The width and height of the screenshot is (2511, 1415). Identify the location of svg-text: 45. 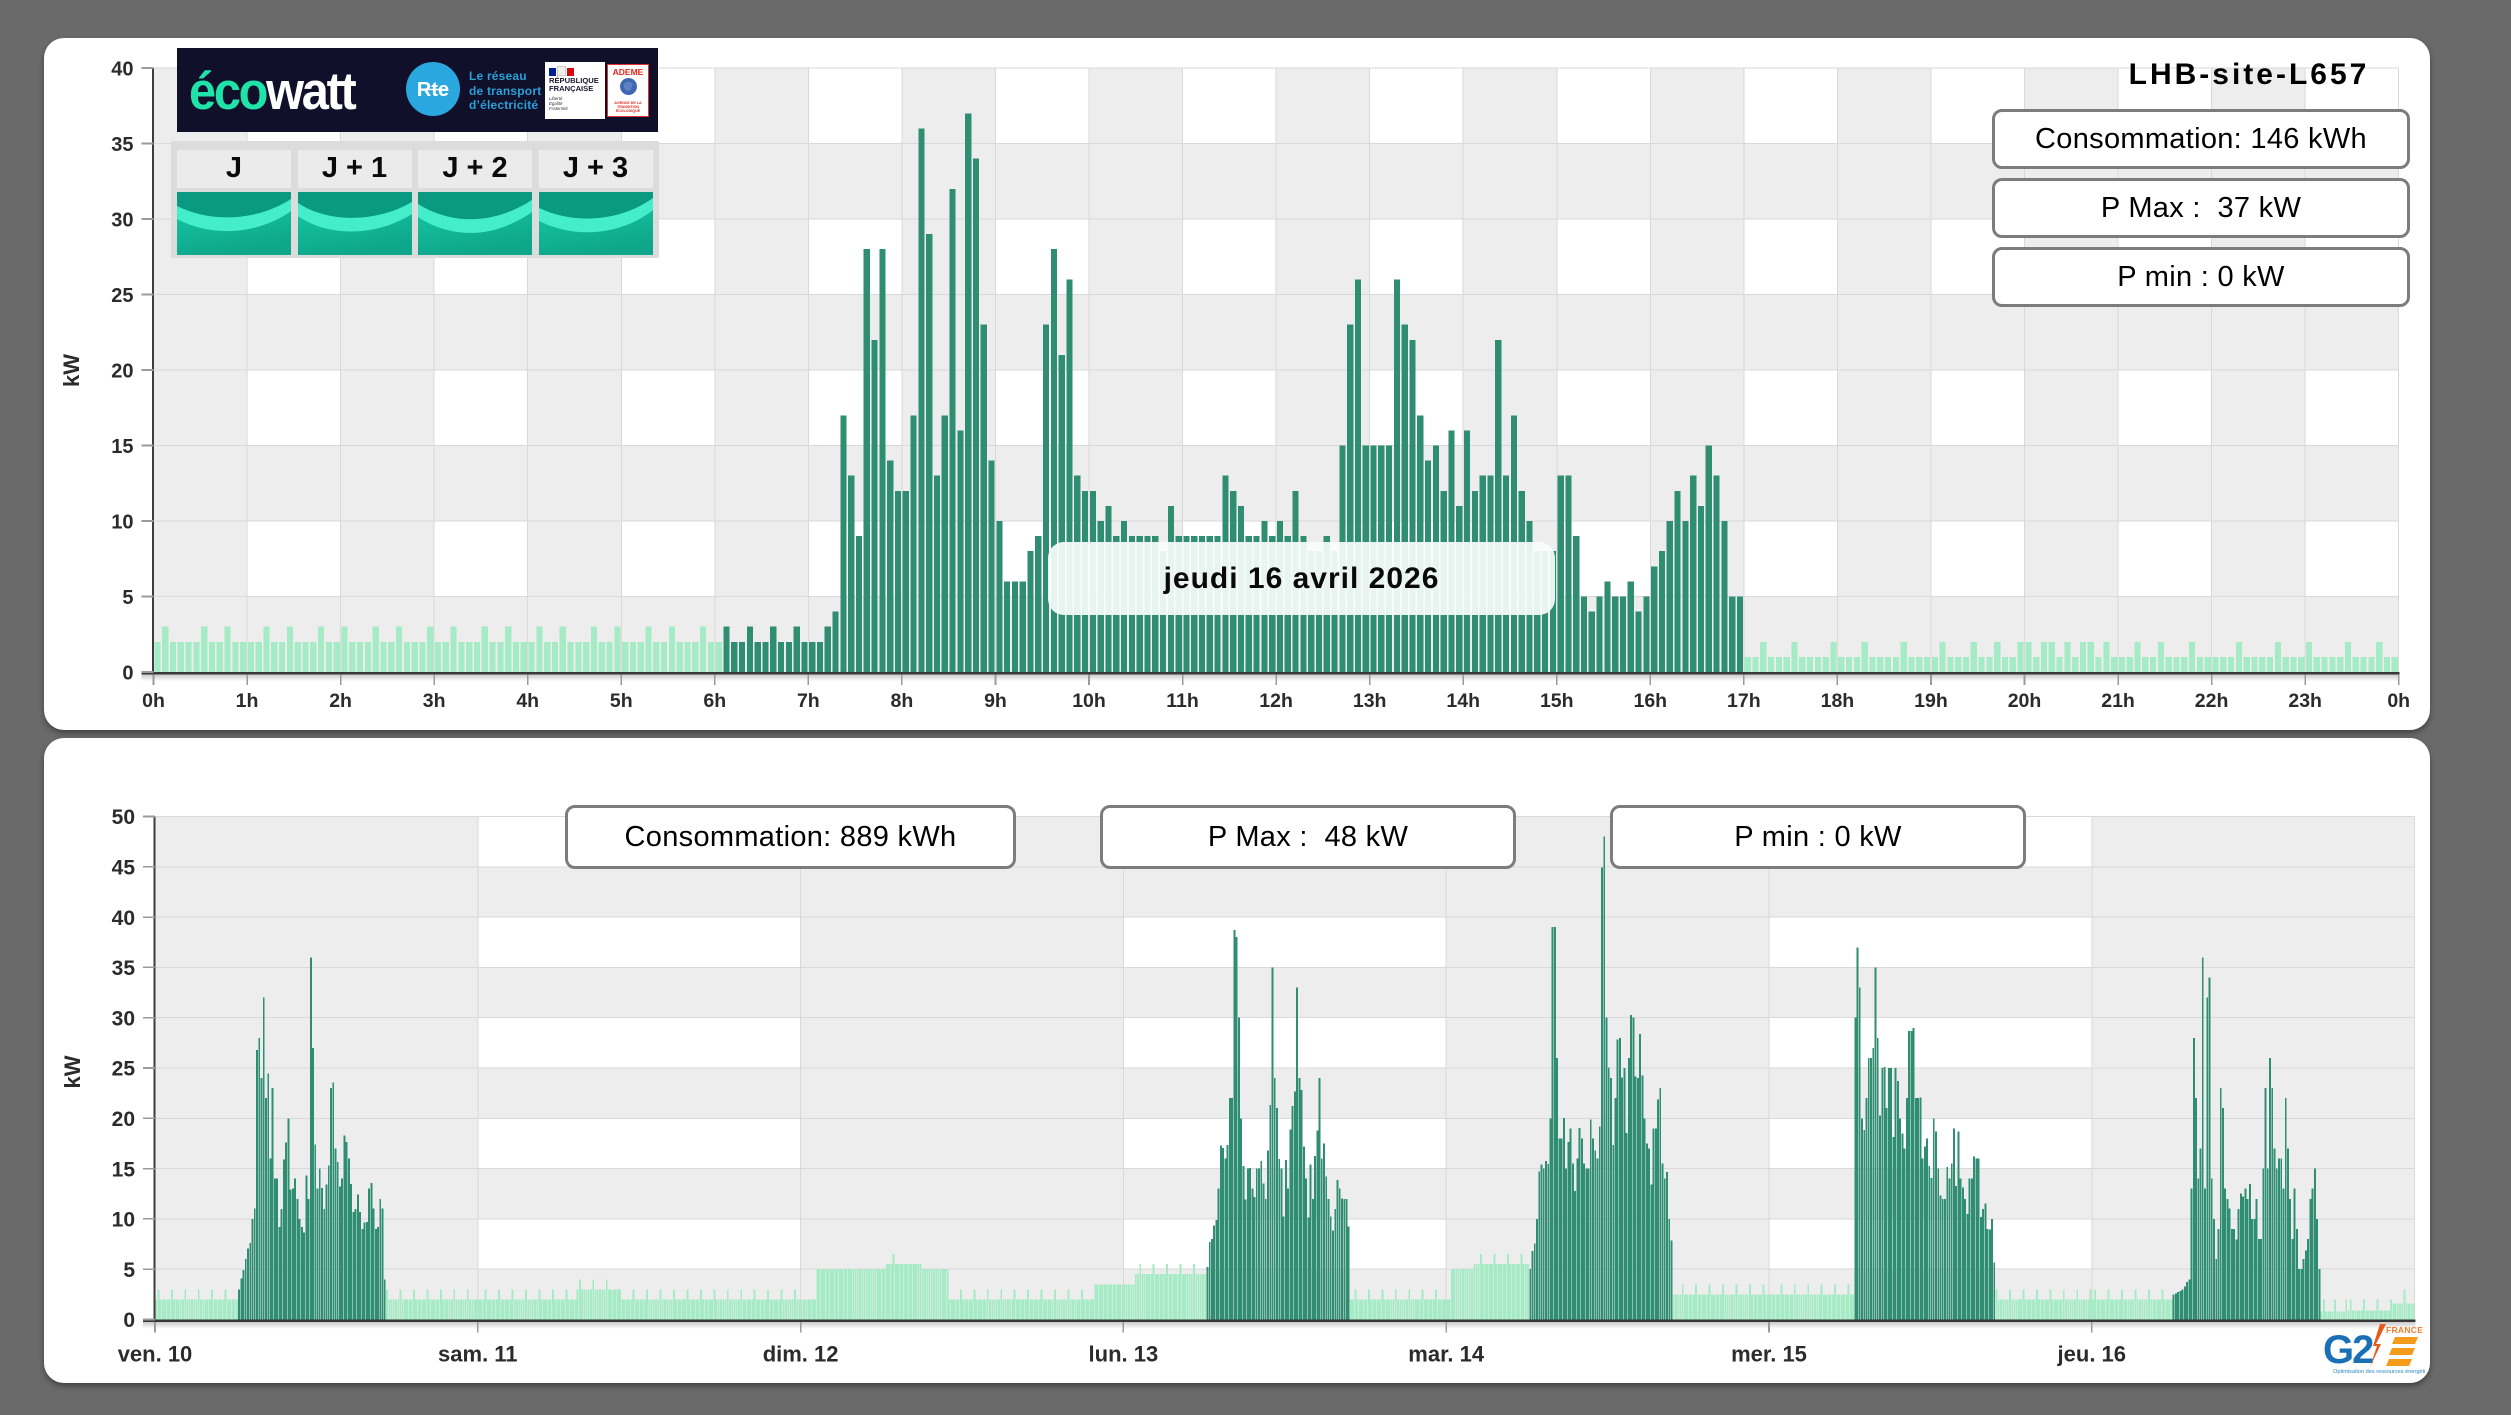
(124, 868).